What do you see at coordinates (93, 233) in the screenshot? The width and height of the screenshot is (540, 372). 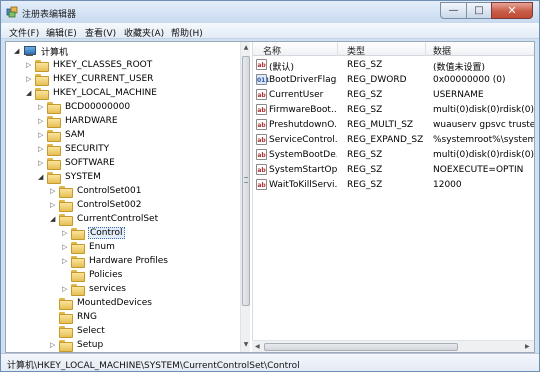 I see `tree-node: ▷ Control` at bounding box center [93, 233].